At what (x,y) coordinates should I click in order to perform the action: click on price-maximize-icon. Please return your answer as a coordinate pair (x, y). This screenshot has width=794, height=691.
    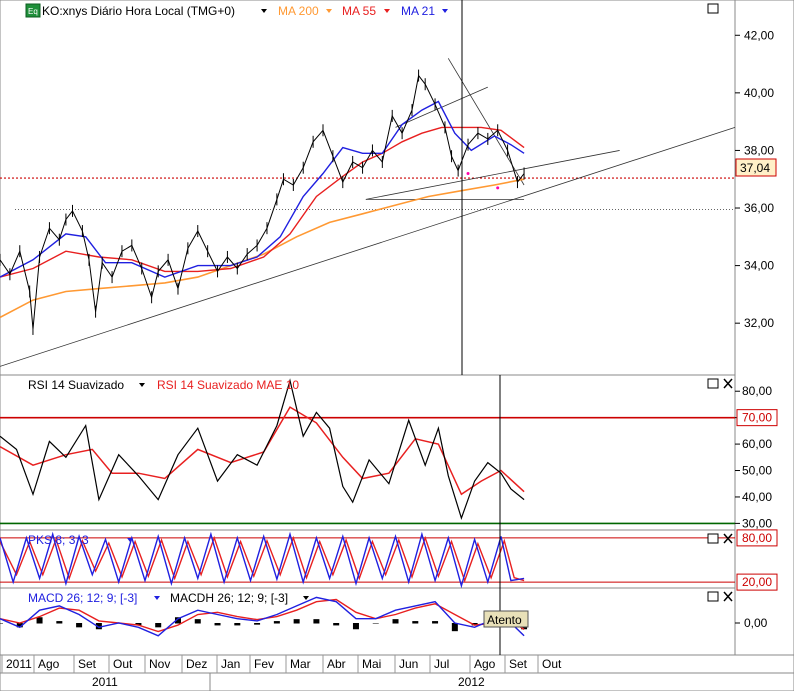
    Looking at the image, I should click on (713, 8).